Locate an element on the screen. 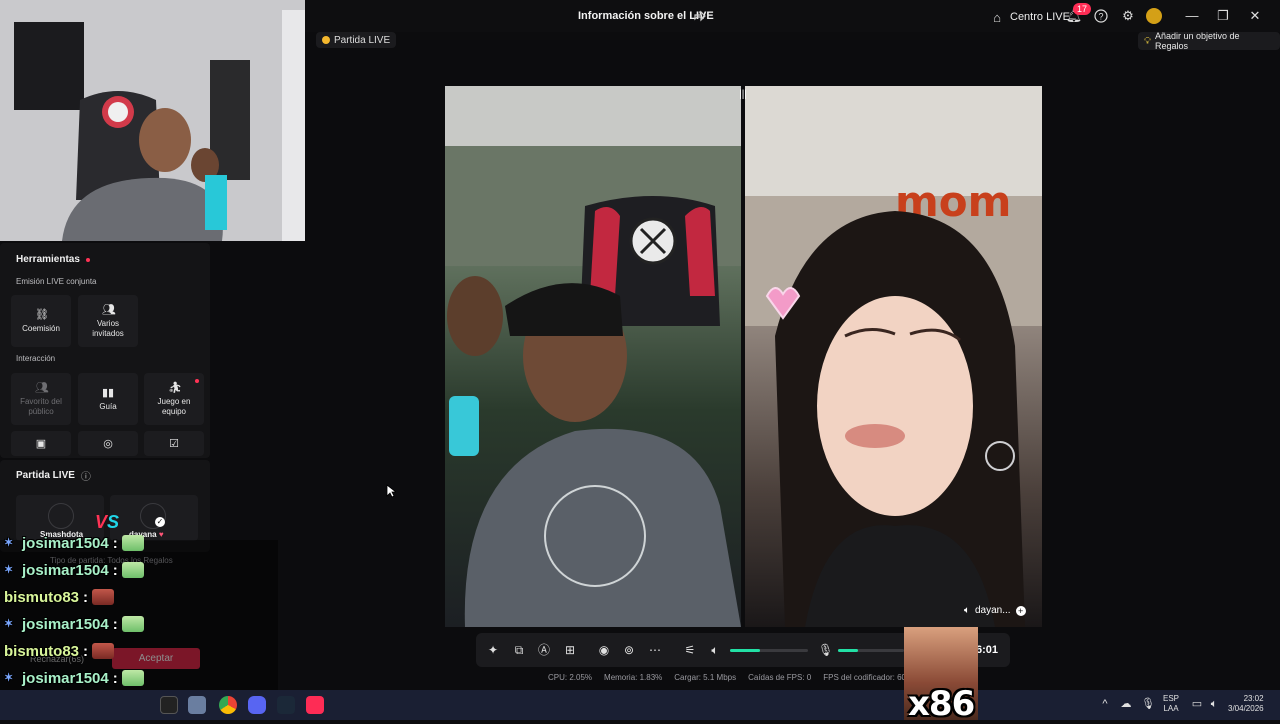 The height and width of the screenshot is (724, 1280). home-icon: ⌂ is located at coordinates (997, 17).